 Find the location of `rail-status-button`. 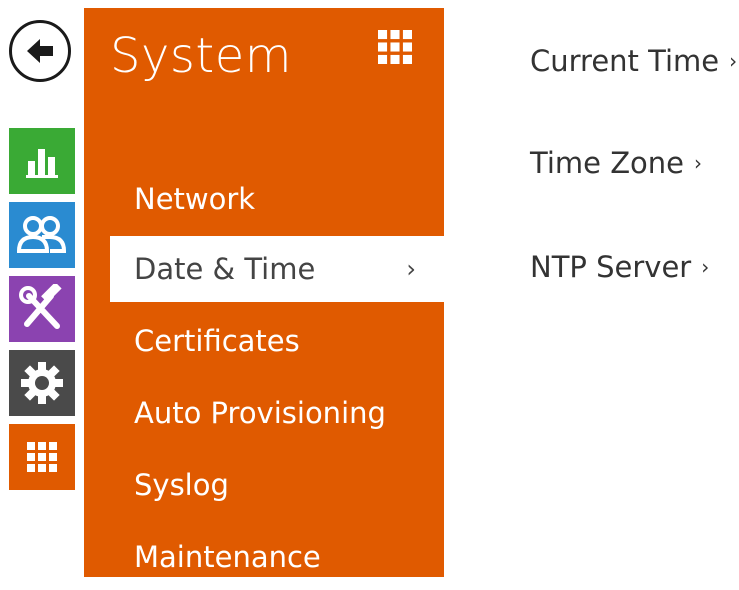

rail-status-button is located at coordinates (42, 161).